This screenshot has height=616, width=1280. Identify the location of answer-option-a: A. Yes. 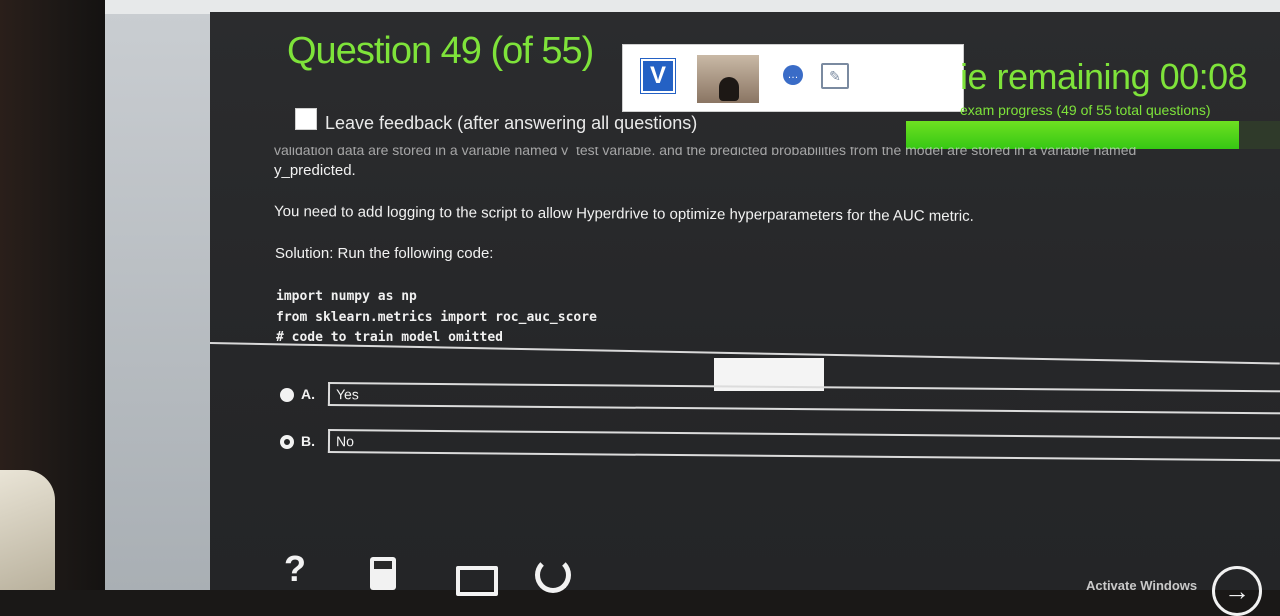
(780, 398).